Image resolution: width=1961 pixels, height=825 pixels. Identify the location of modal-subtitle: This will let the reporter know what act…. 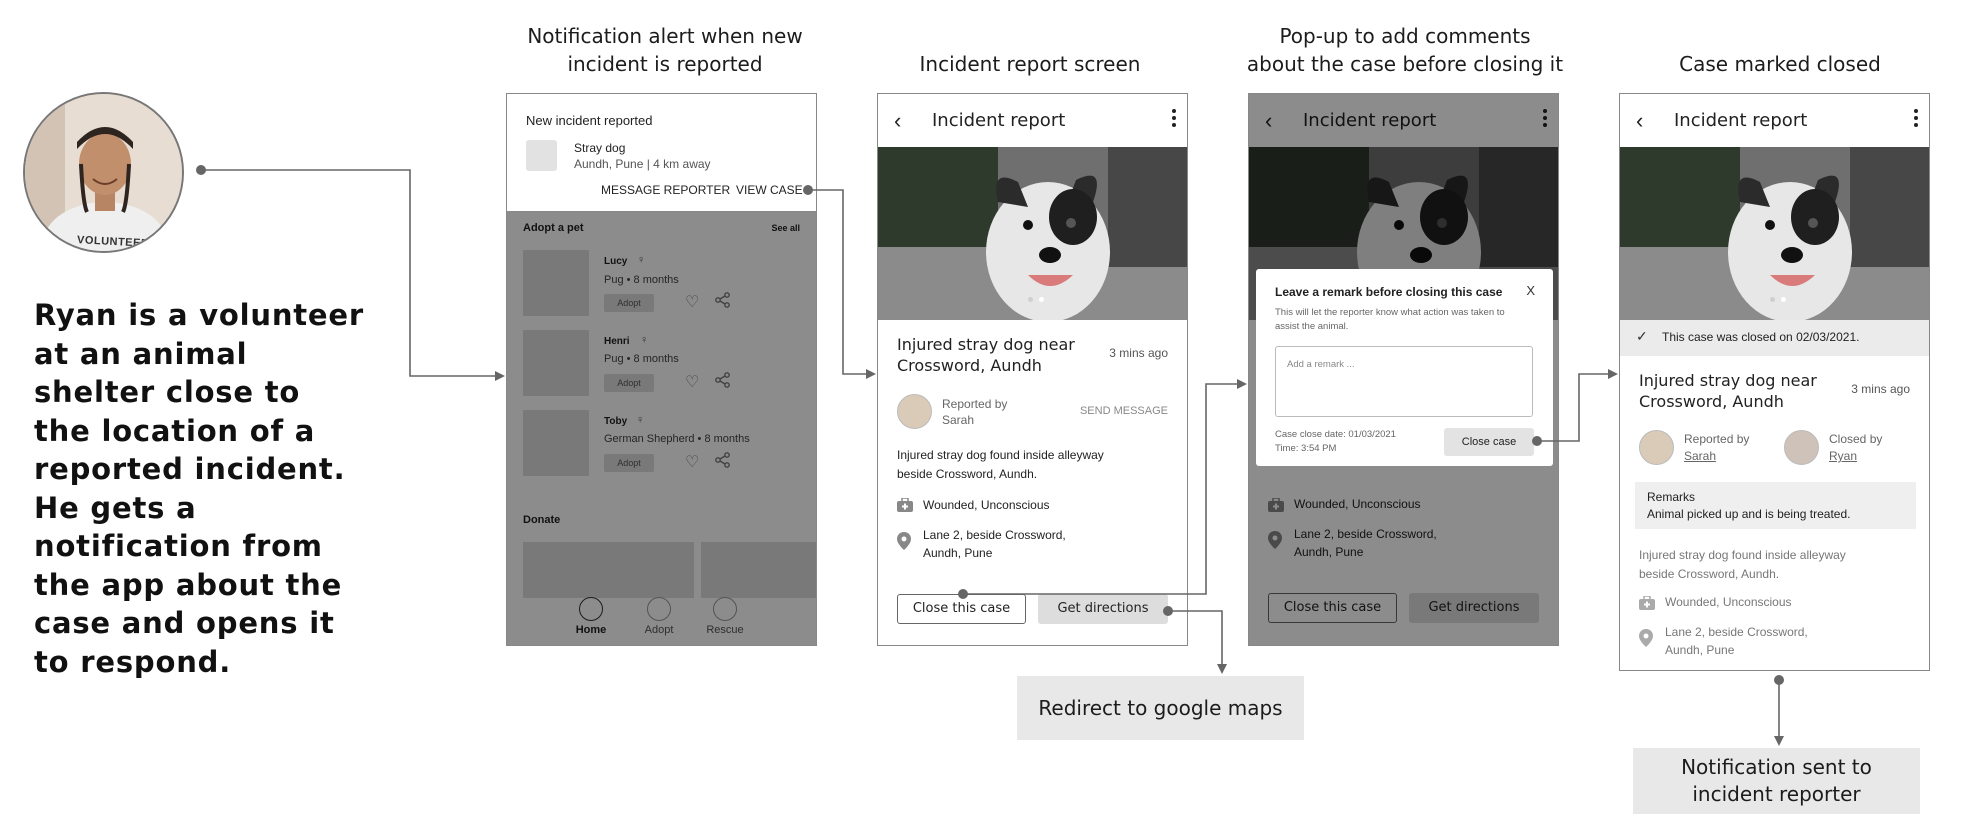
(1390, 319).